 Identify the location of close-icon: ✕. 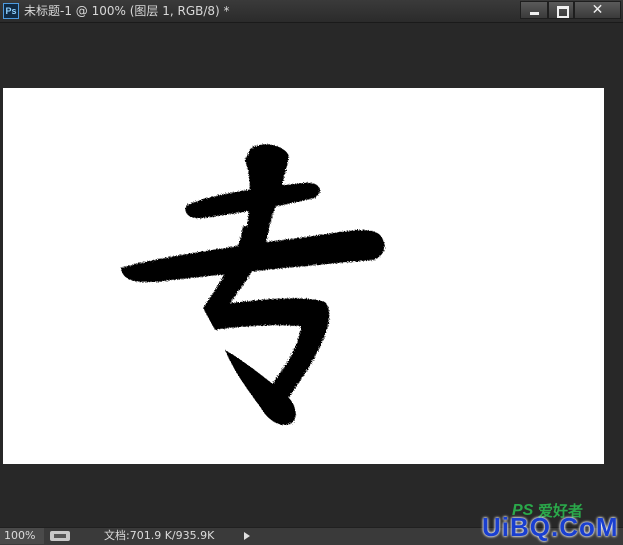
(597, 10).